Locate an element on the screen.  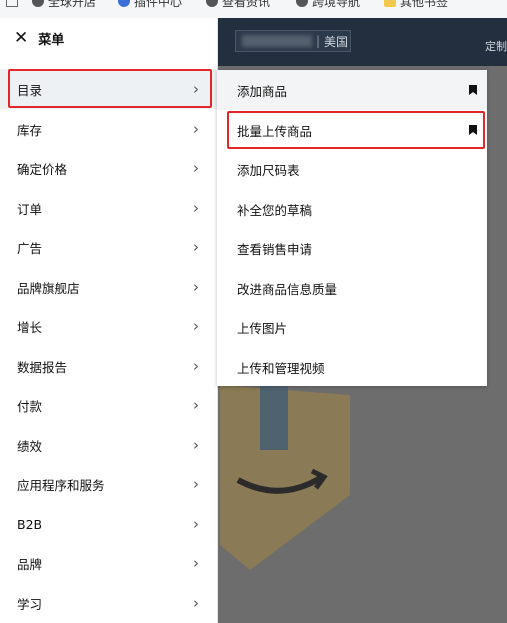
customize-link: 定制 is located at coordinates (496, 46).